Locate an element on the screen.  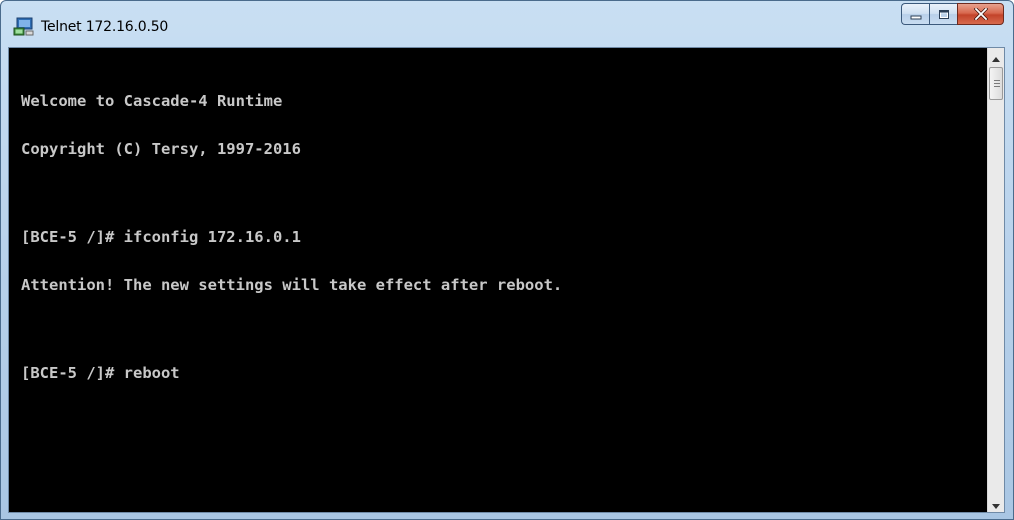
terminal-line-4: [BCE-5 /]# ifconfig 172.16.0.1 is located at coordinates (161, 237).